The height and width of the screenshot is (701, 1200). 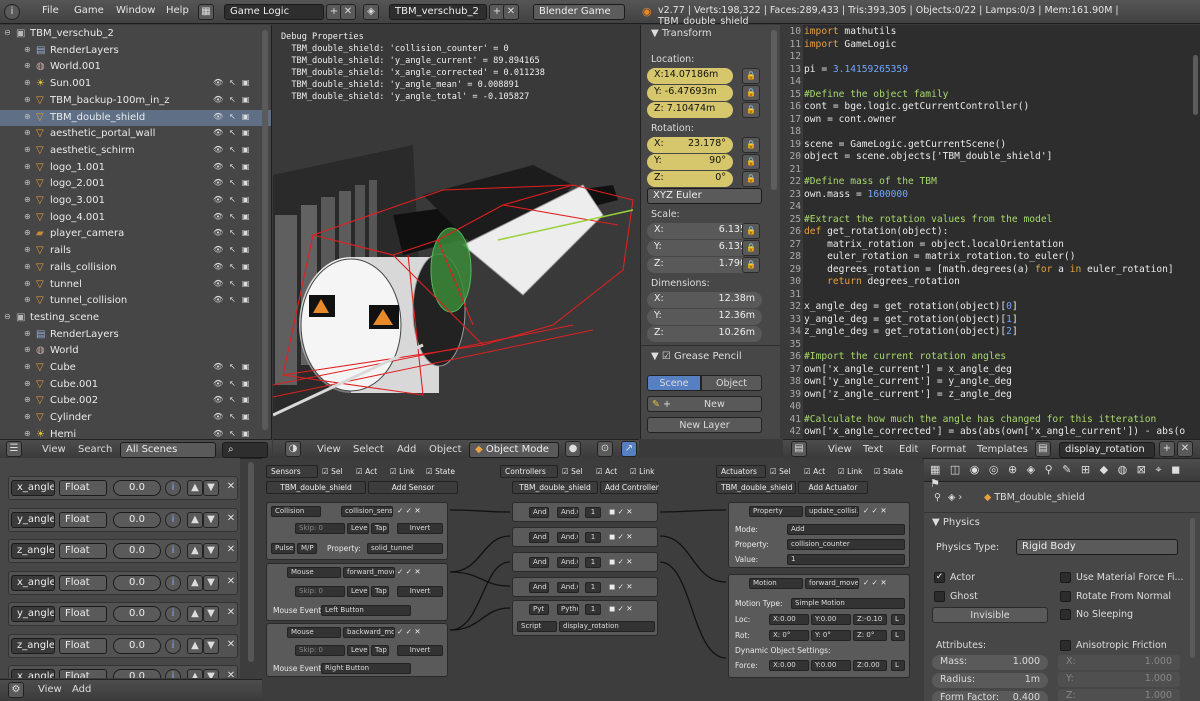 What do you see at coordinates (406, 449) in the screenshot?
I see `viewport-add-menu: Add` at bounding box center [406, 449].